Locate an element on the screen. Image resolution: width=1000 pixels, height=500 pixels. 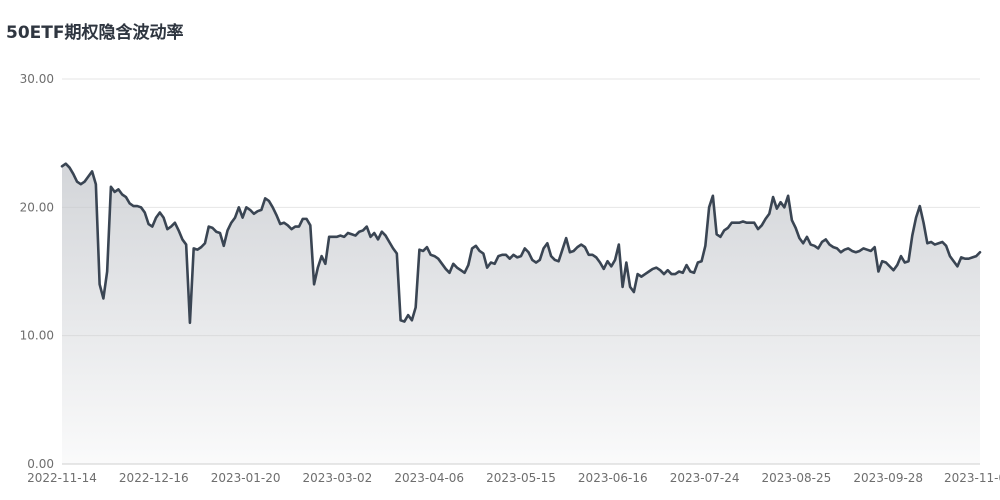
x-tick-label: 2023-08-25 is located at coordinates (797, 478).